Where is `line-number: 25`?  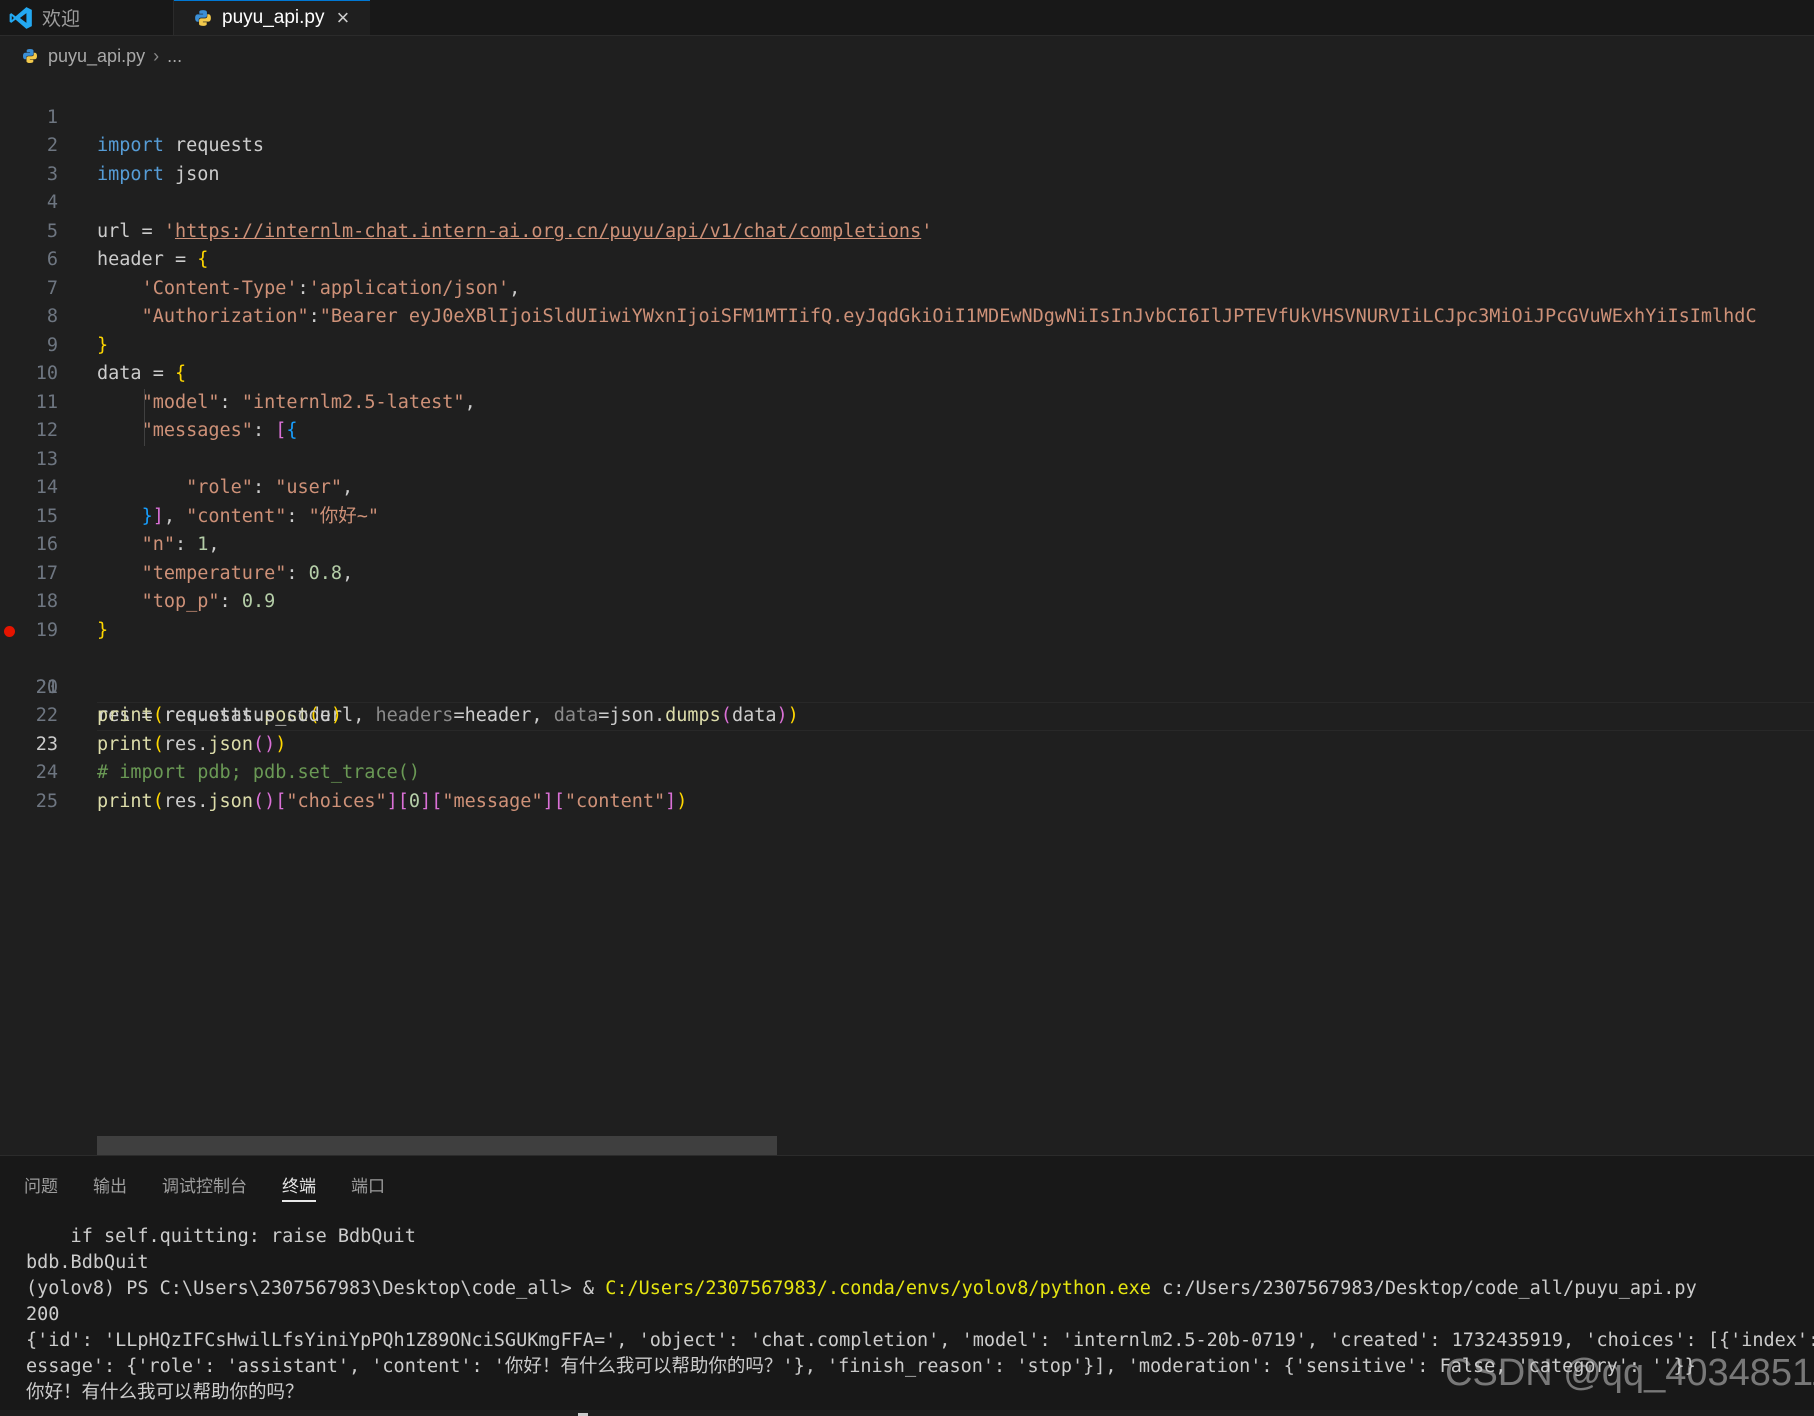 line-number: 25 is located at coordinates (46, 801).